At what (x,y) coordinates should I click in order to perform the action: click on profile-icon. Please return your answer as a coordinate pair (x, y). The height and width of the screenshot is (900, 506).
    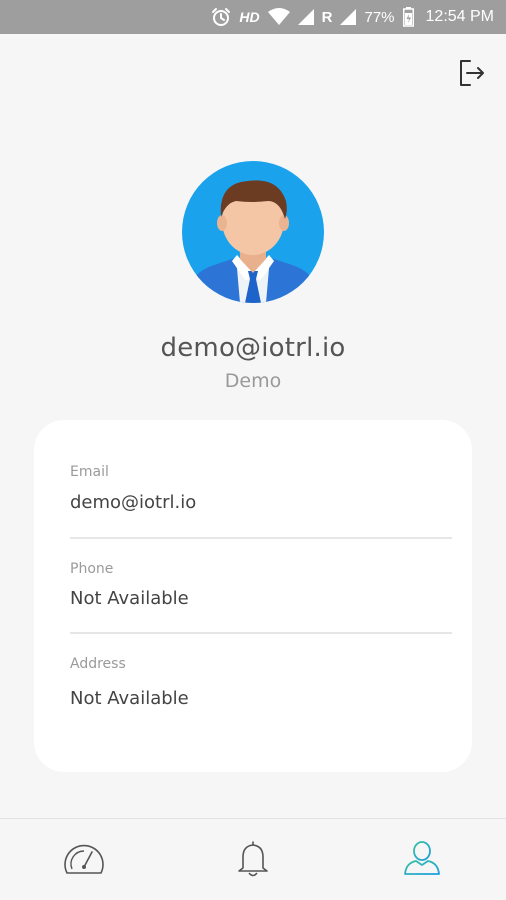
    Looking at the image, I should click on (422, 860).